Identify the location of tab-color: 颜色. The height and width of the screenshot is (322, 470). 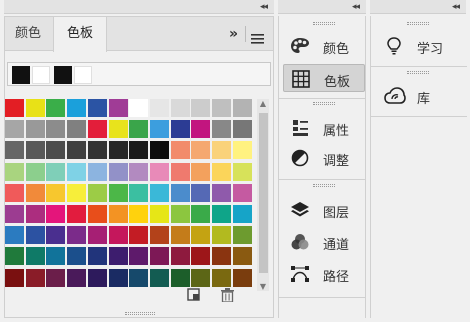
(28, 34).